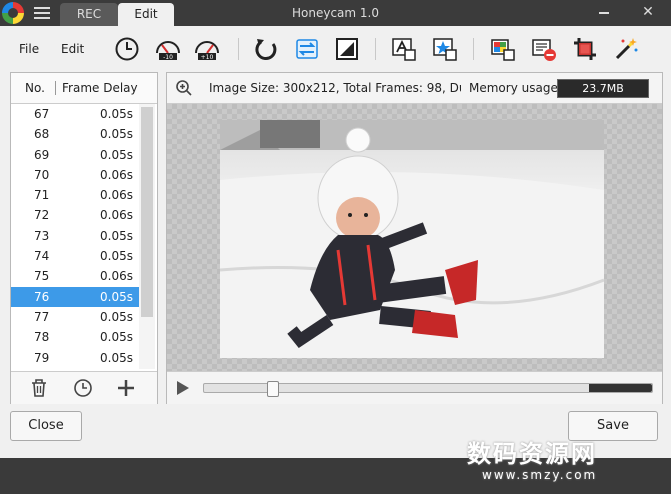  I want to click on frame-number: 67, so click(42, 114).